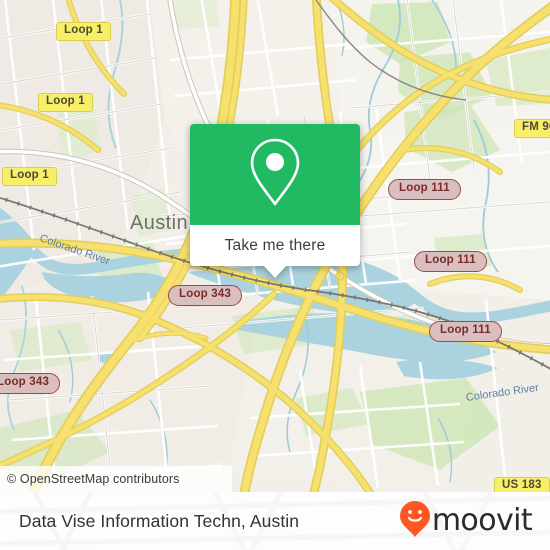 The image size is (550, 550). What do you see at coordinates (159, 223) in the screenshot?
I see `city-label: Austin` at bounding box center [159, 223].